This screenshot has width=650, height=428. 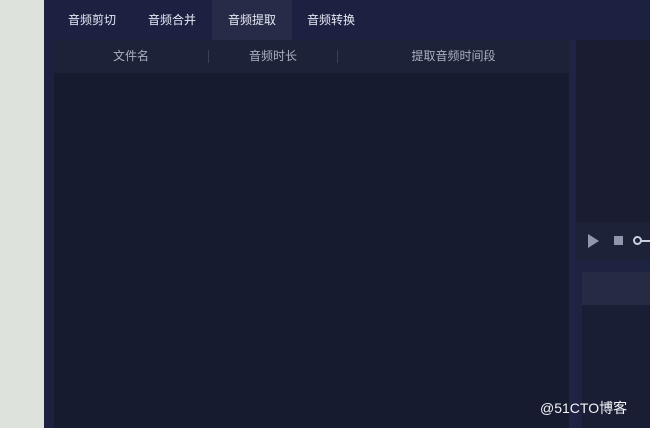 What do you see at coordinates (593, 241) in the screenshot?
I see `play-icon` at bounding box center [593, 241].